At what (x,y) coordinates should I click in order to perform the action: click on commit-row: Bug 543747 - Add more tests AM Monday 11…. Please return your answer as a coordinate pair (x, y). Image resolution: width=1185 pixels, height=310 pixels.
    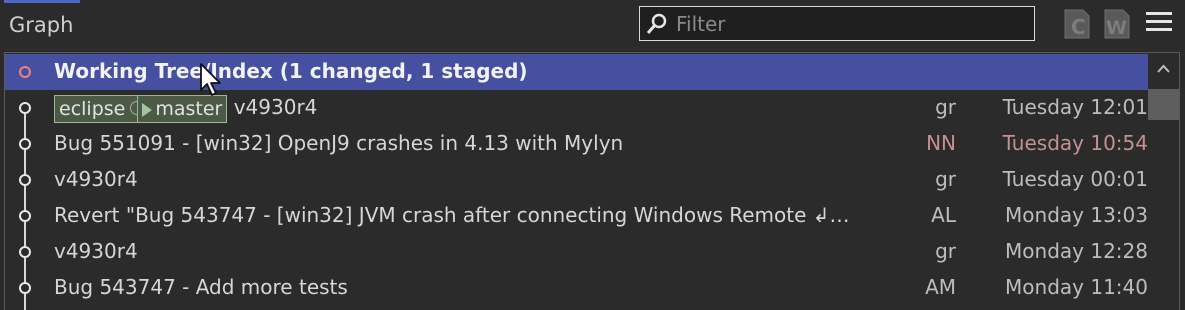
    Looking at the image, I should click on (576, 288).